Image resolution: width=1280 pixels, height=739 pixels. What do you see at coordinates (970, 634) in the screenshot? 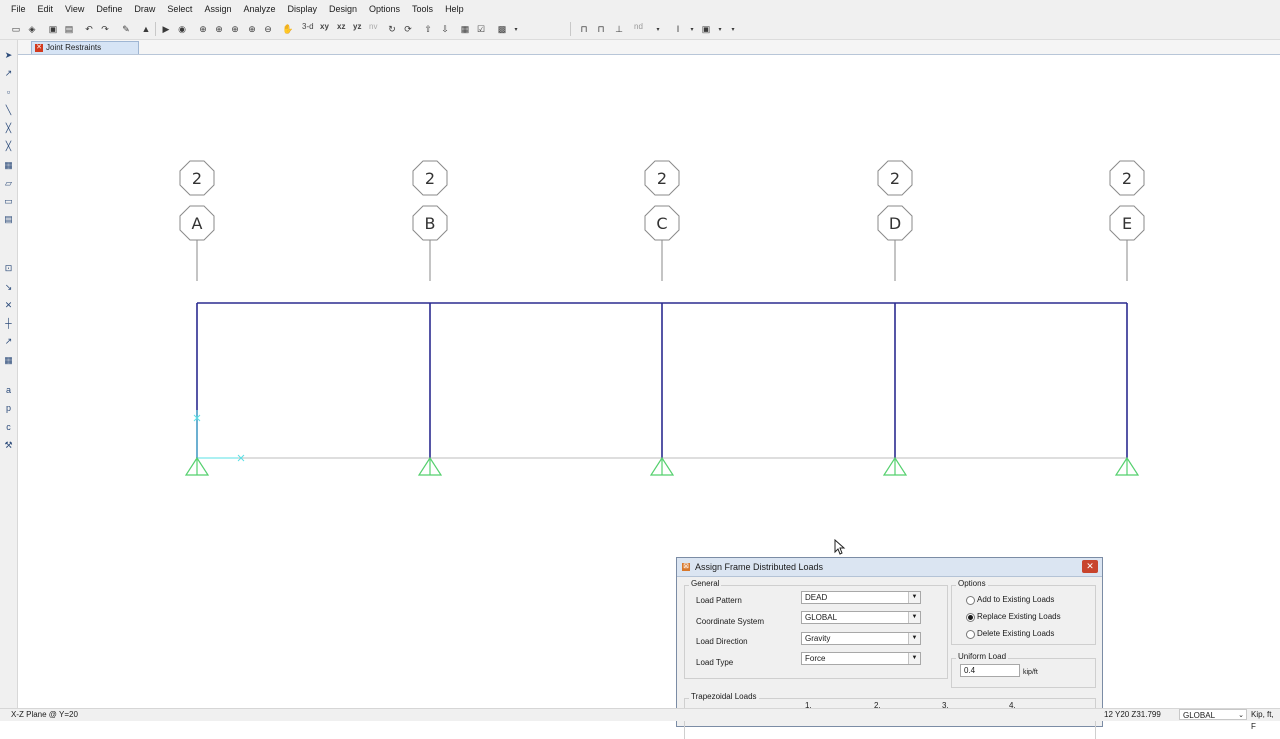
I see `delete-existing-radio` at bounding box center [970, 634].